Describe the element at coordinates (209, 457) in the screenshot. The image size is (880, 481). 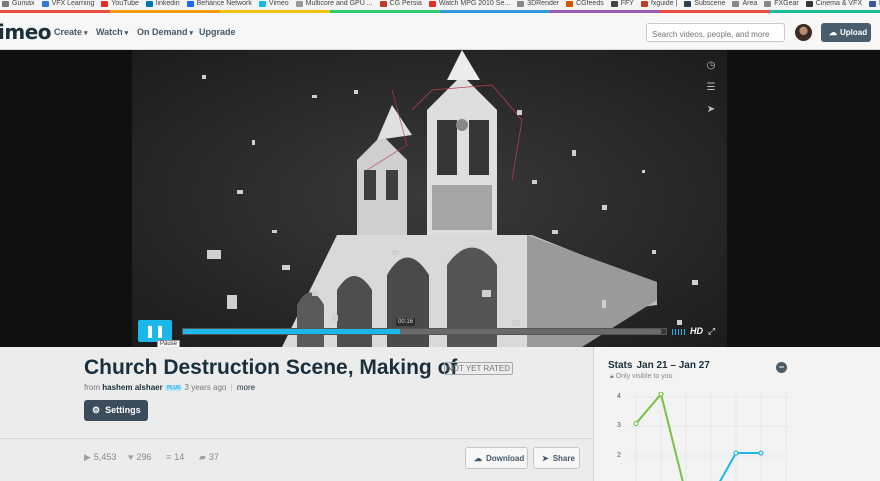
I see `comments-stat: ▰ 37` at that location.